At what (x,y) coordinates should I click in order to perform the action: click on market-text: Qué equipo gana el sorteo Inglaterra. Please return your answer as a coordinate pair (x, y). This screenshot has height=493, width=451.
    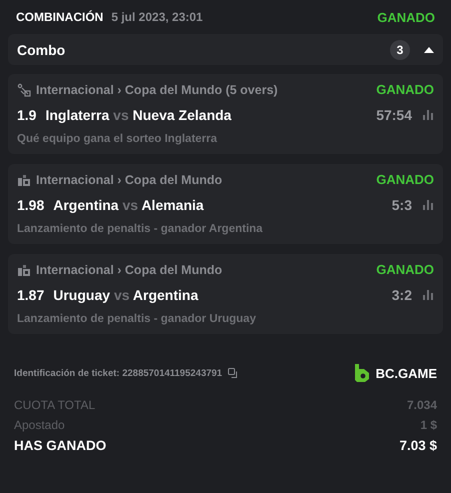
    Looking at the image, I should click on (117, 139).